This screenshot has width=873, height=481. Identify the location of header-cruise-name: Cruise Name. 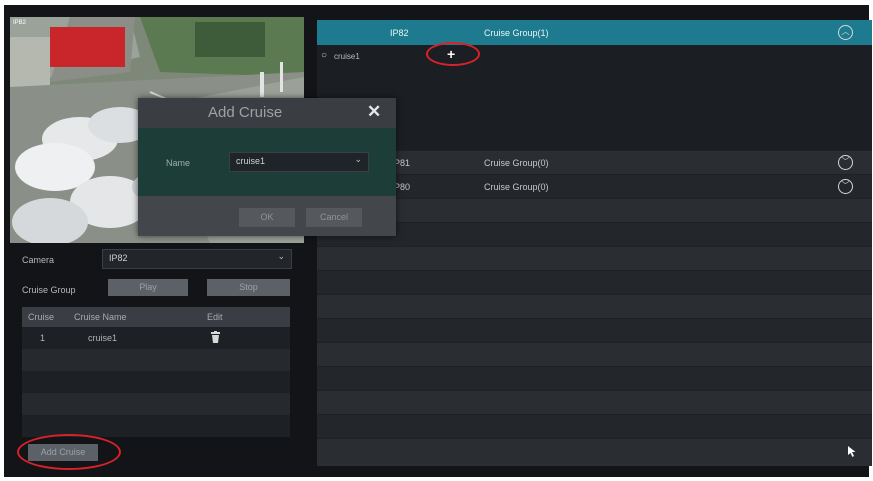
(100, 317).